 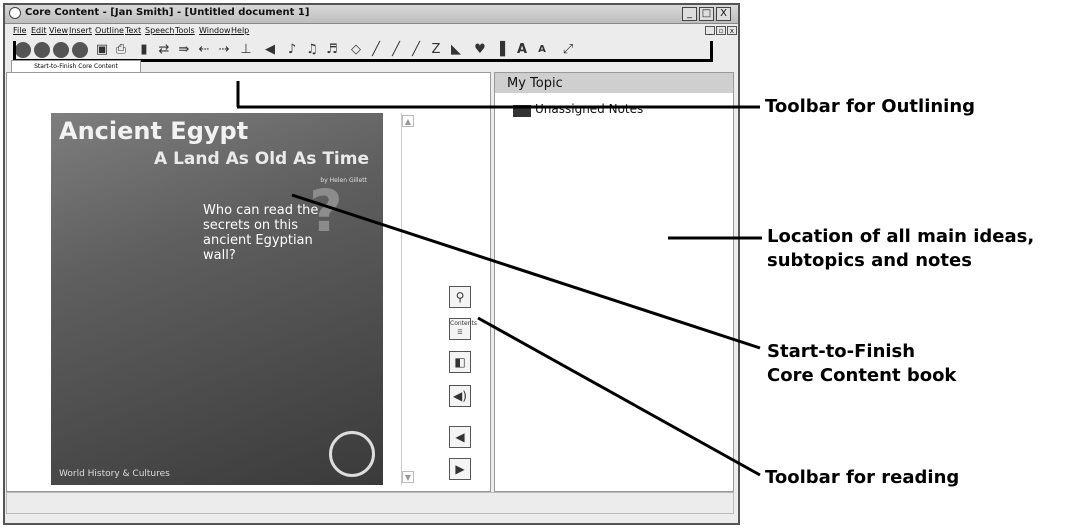 I want to click on callout-book-1: Start-to-Finish, so click(x=841, y=351).